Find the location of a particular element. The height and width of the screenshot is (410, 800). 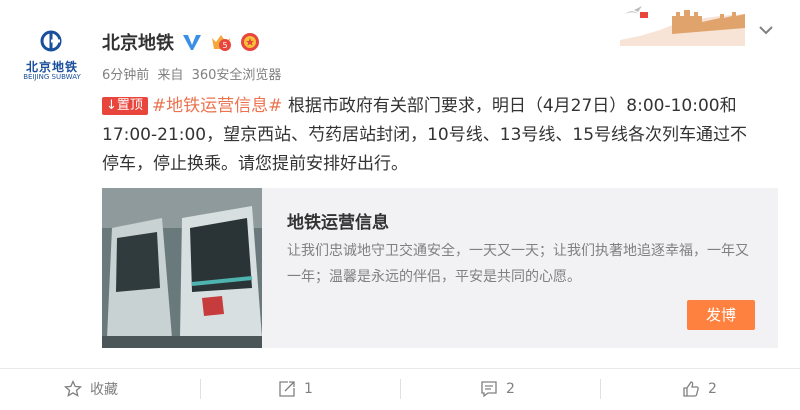

card-title: 地铁运营信息 is located at coordinates (338, 220).